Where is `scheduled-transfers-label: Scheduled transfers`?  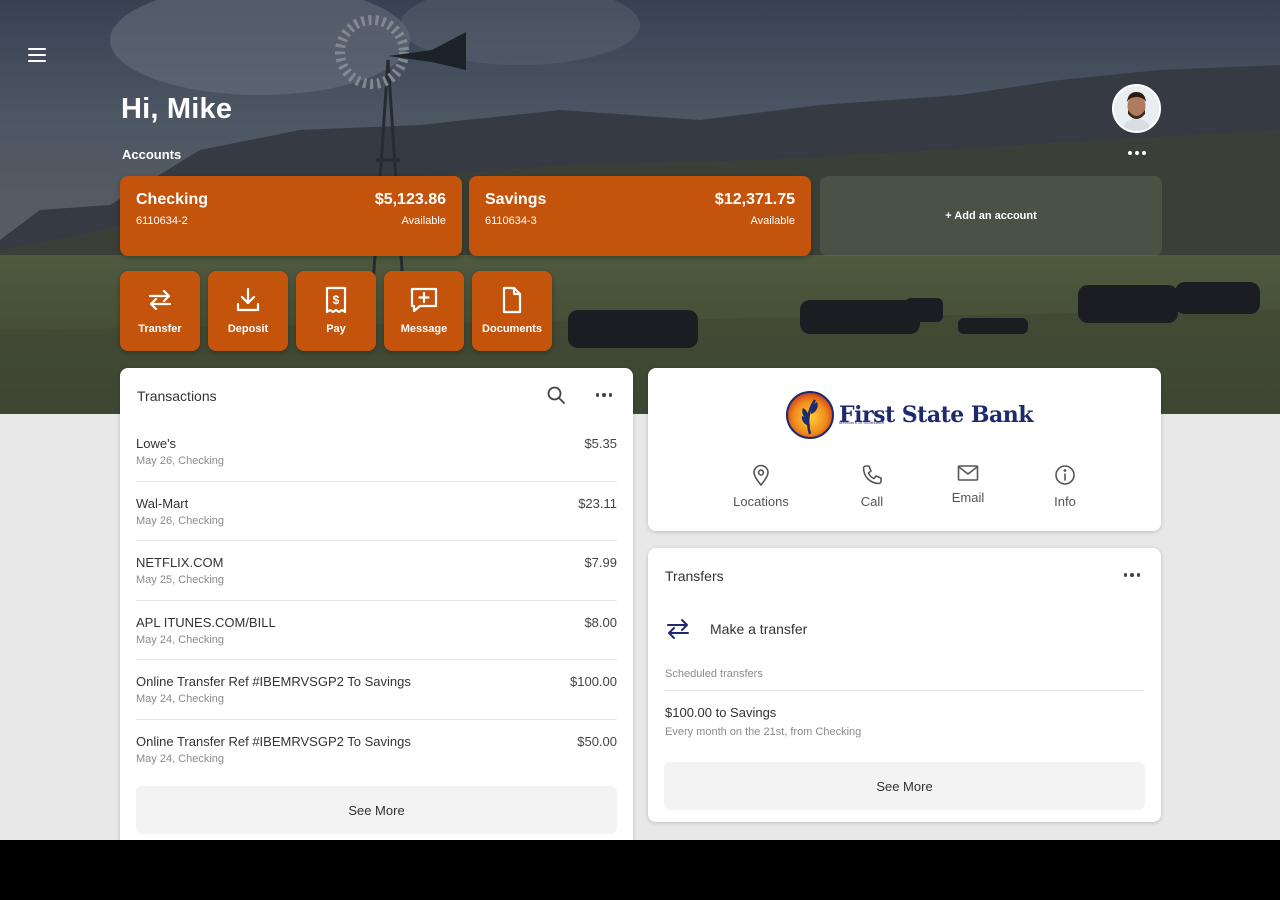
scheduled-transfers-label: Scheduled transfers is located at coordinates (714, 674).